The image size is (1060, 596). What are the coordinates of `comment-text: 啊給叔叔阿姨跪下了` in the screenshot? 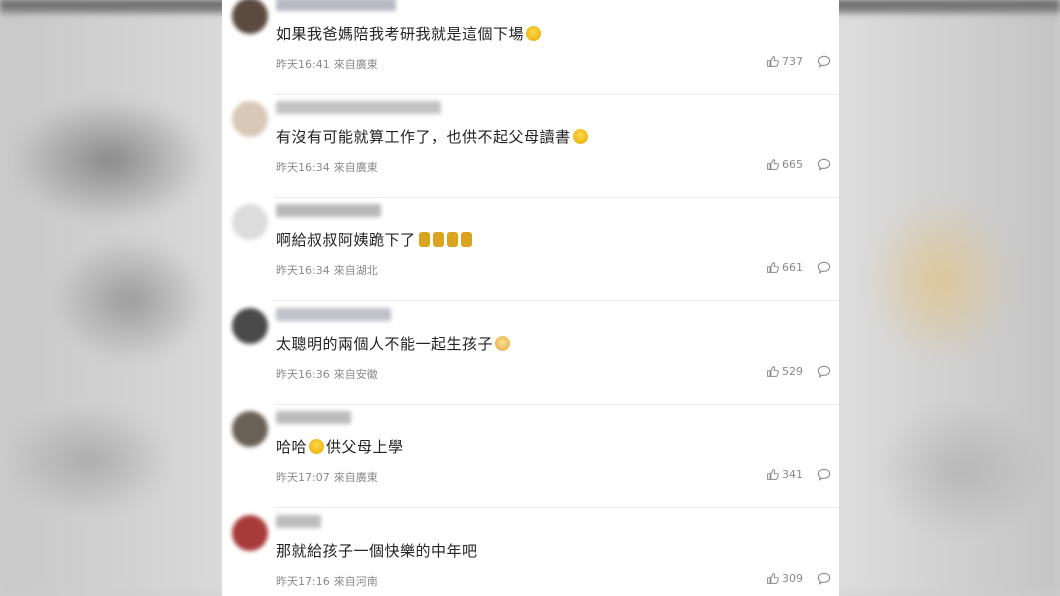 It's located at (374, 239).